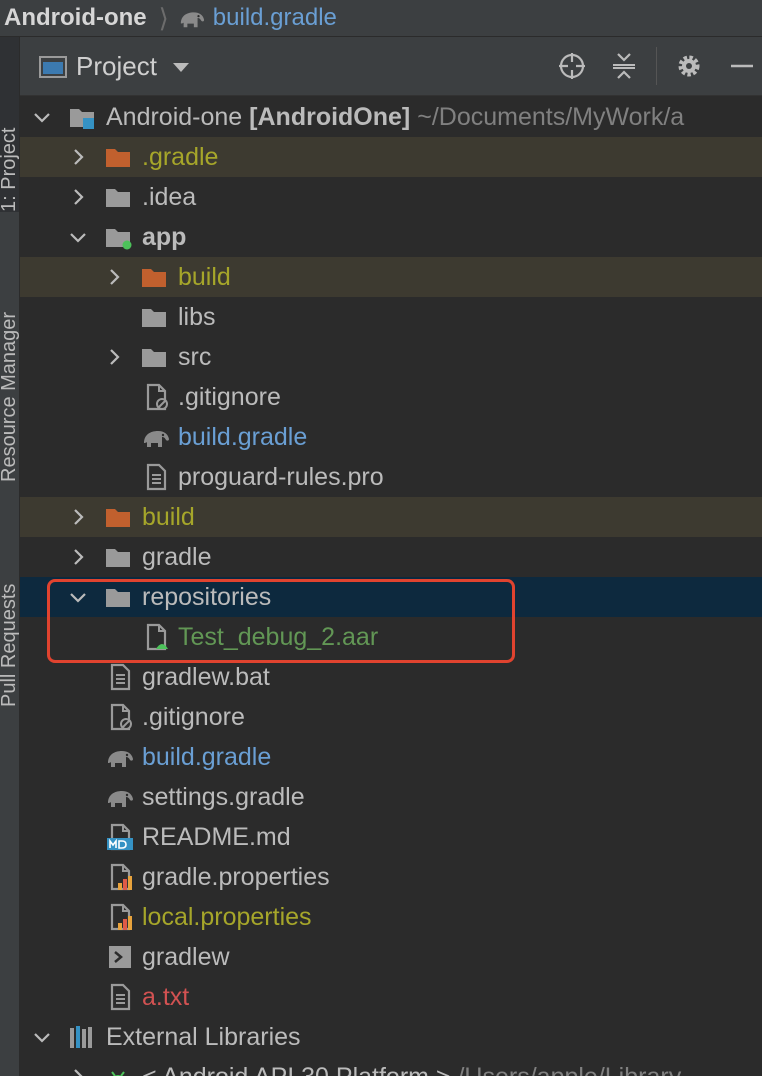 This screenshot has width=762, height=1076. Describe the element at coordinates (227, 917) in the screenshot. I see `tree-item-label: local.properties` at that location.